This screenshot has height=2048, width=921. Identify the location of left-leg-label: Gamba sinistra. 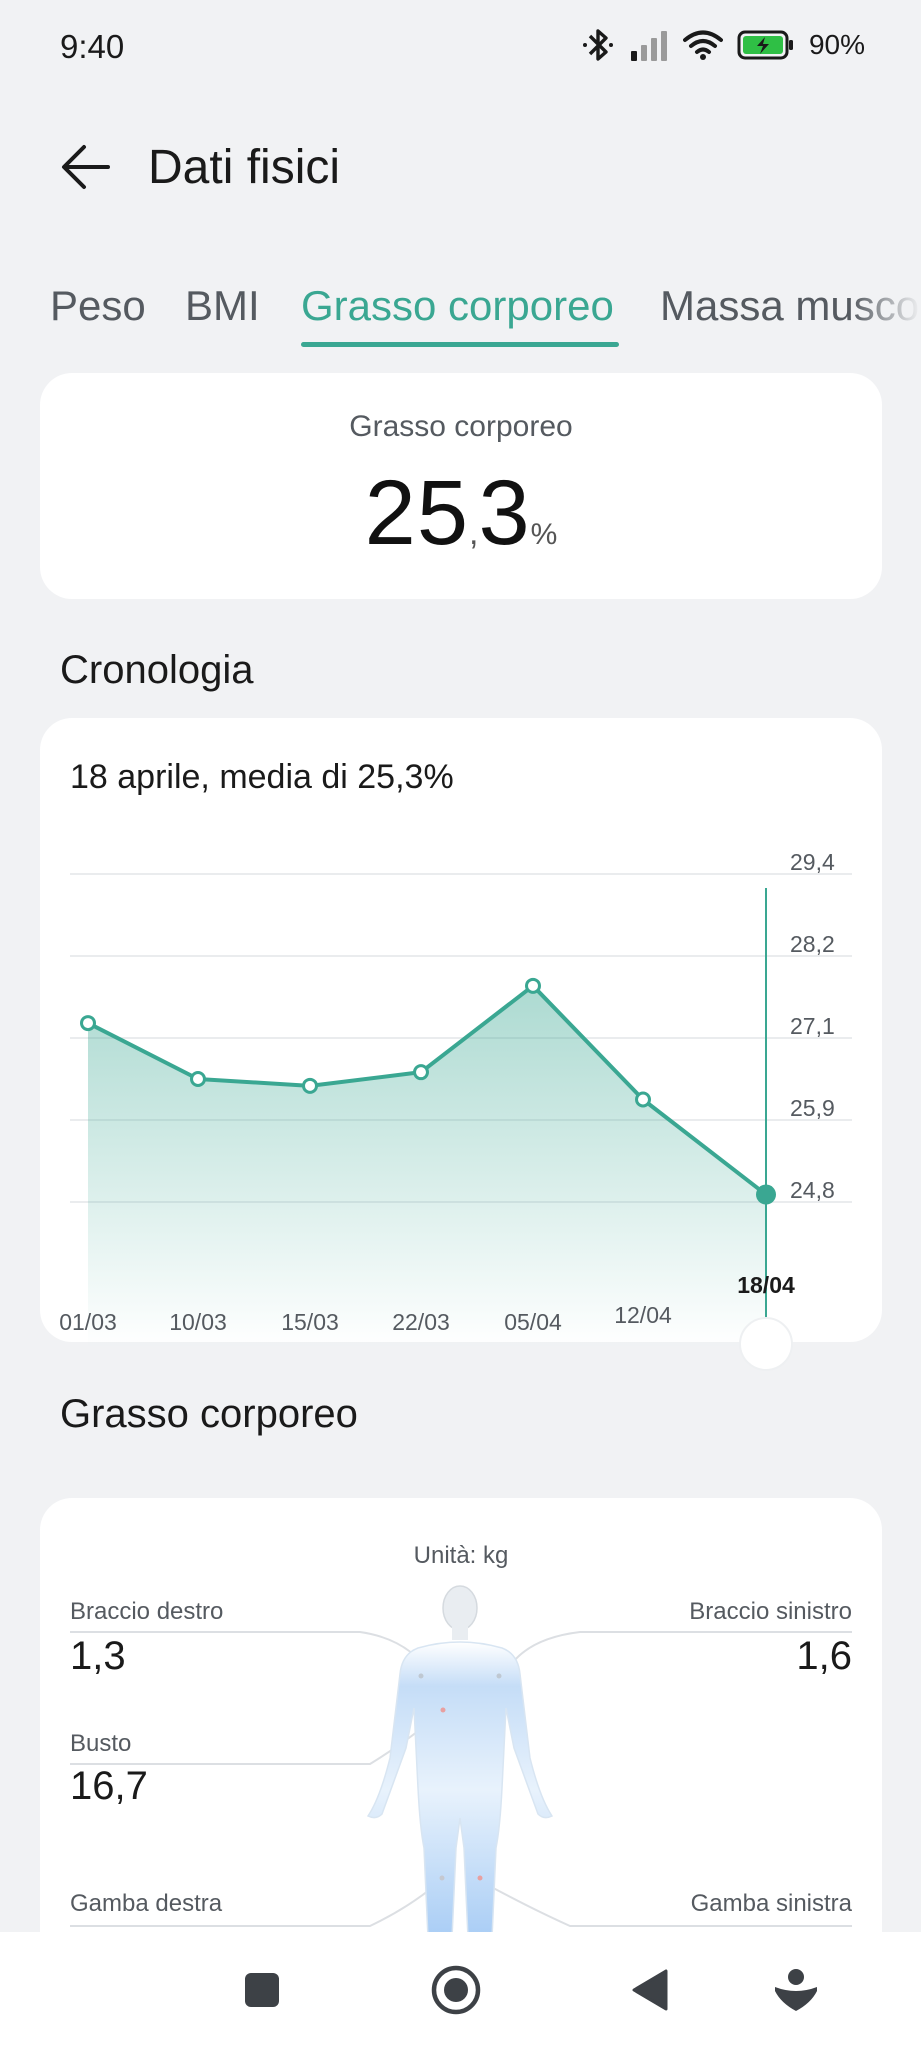
(771, 1903).